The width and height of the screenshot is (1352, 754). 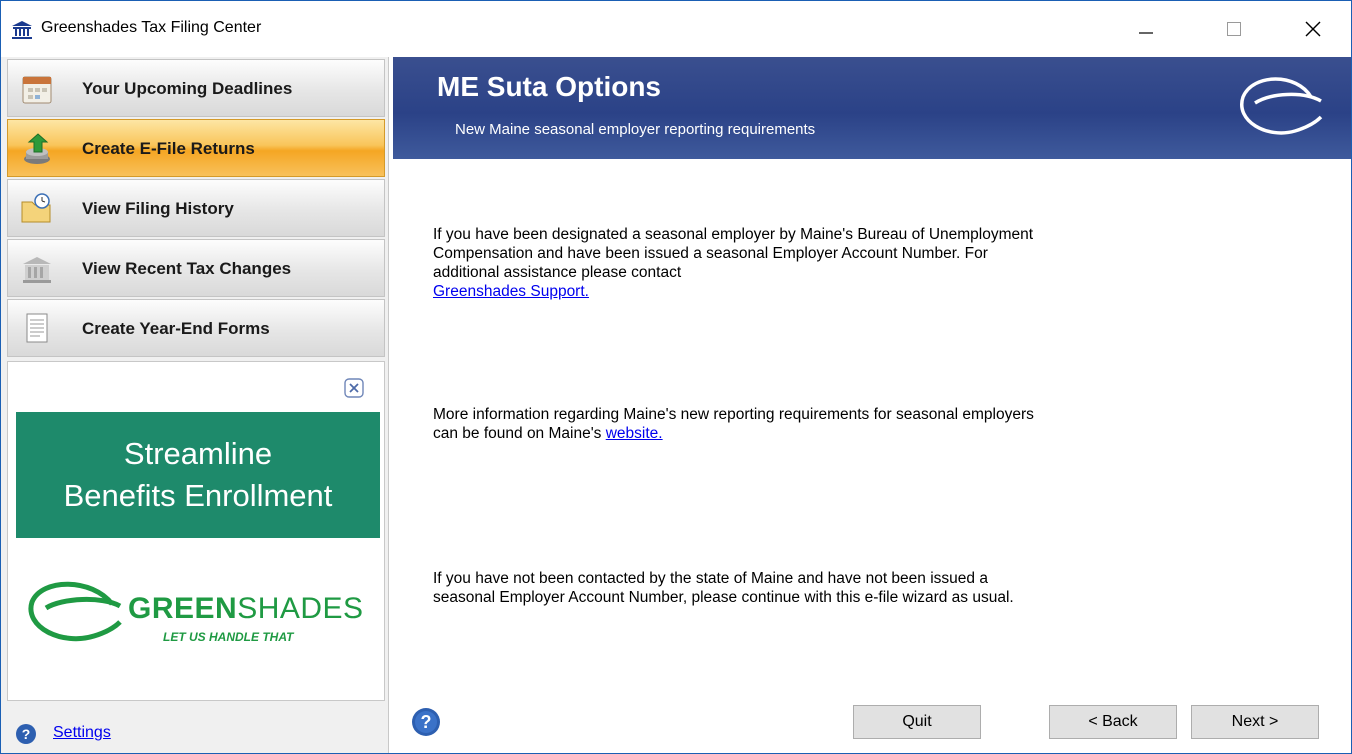 I want to click on maximize-icon, so click(x=1234, y=29).